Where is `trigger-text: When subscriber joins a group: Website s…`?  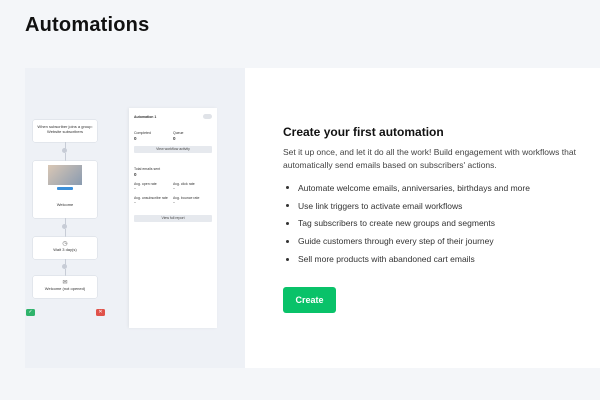 trigger-text: When subscriber joins a group: Website s… is located at coordinates (65, 129).